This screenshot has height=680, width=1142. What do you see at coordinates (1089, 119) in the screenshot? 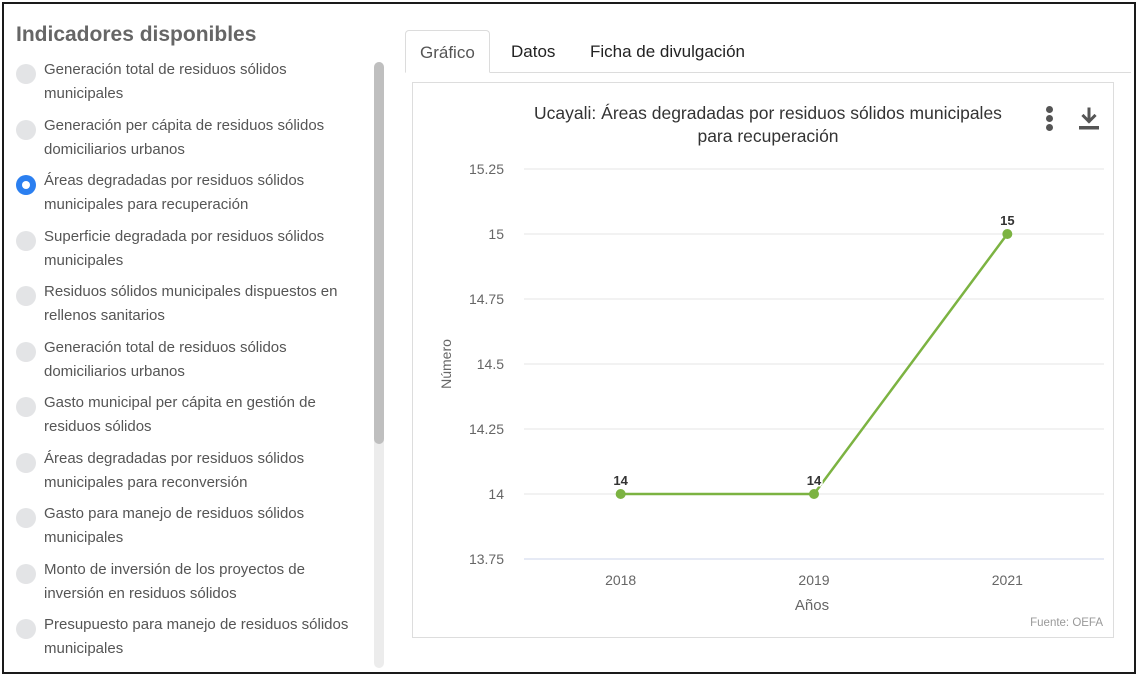
I see `download-icon` at bounding box center [1089, 119].